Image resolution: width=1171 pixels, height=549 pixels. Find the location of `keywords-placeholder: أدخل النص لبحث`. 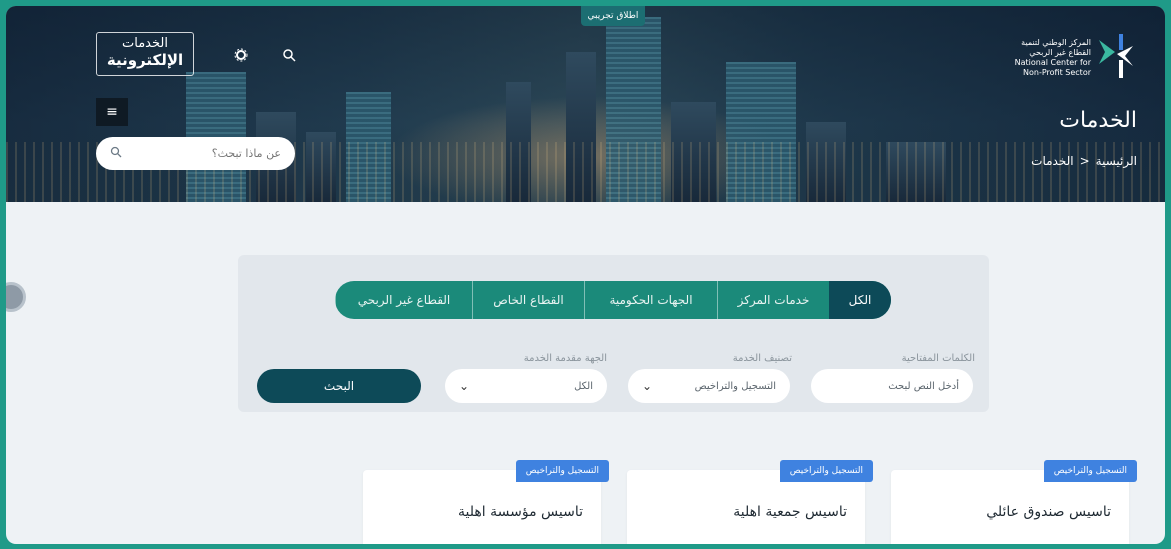

keywords-placeholder: أدخل النص لبحث is located at coordinates (923, 386).